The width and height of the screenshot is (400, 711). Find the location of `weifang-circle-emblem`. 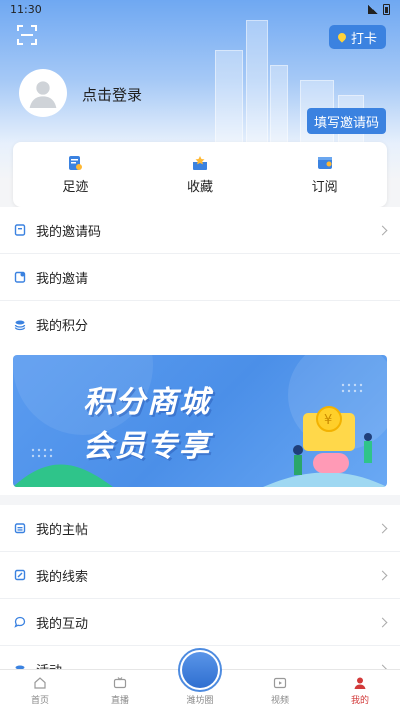

weifang-circle-emblem is located at coordinates (200, 670).